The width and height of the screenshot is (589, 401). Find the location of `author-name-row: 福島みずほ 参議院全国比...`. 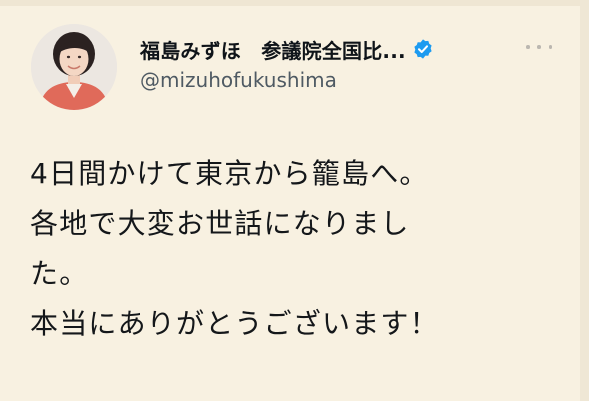

author-name-row: 福島みずほ 参議院全国比... is located at coordinates (340, 49).